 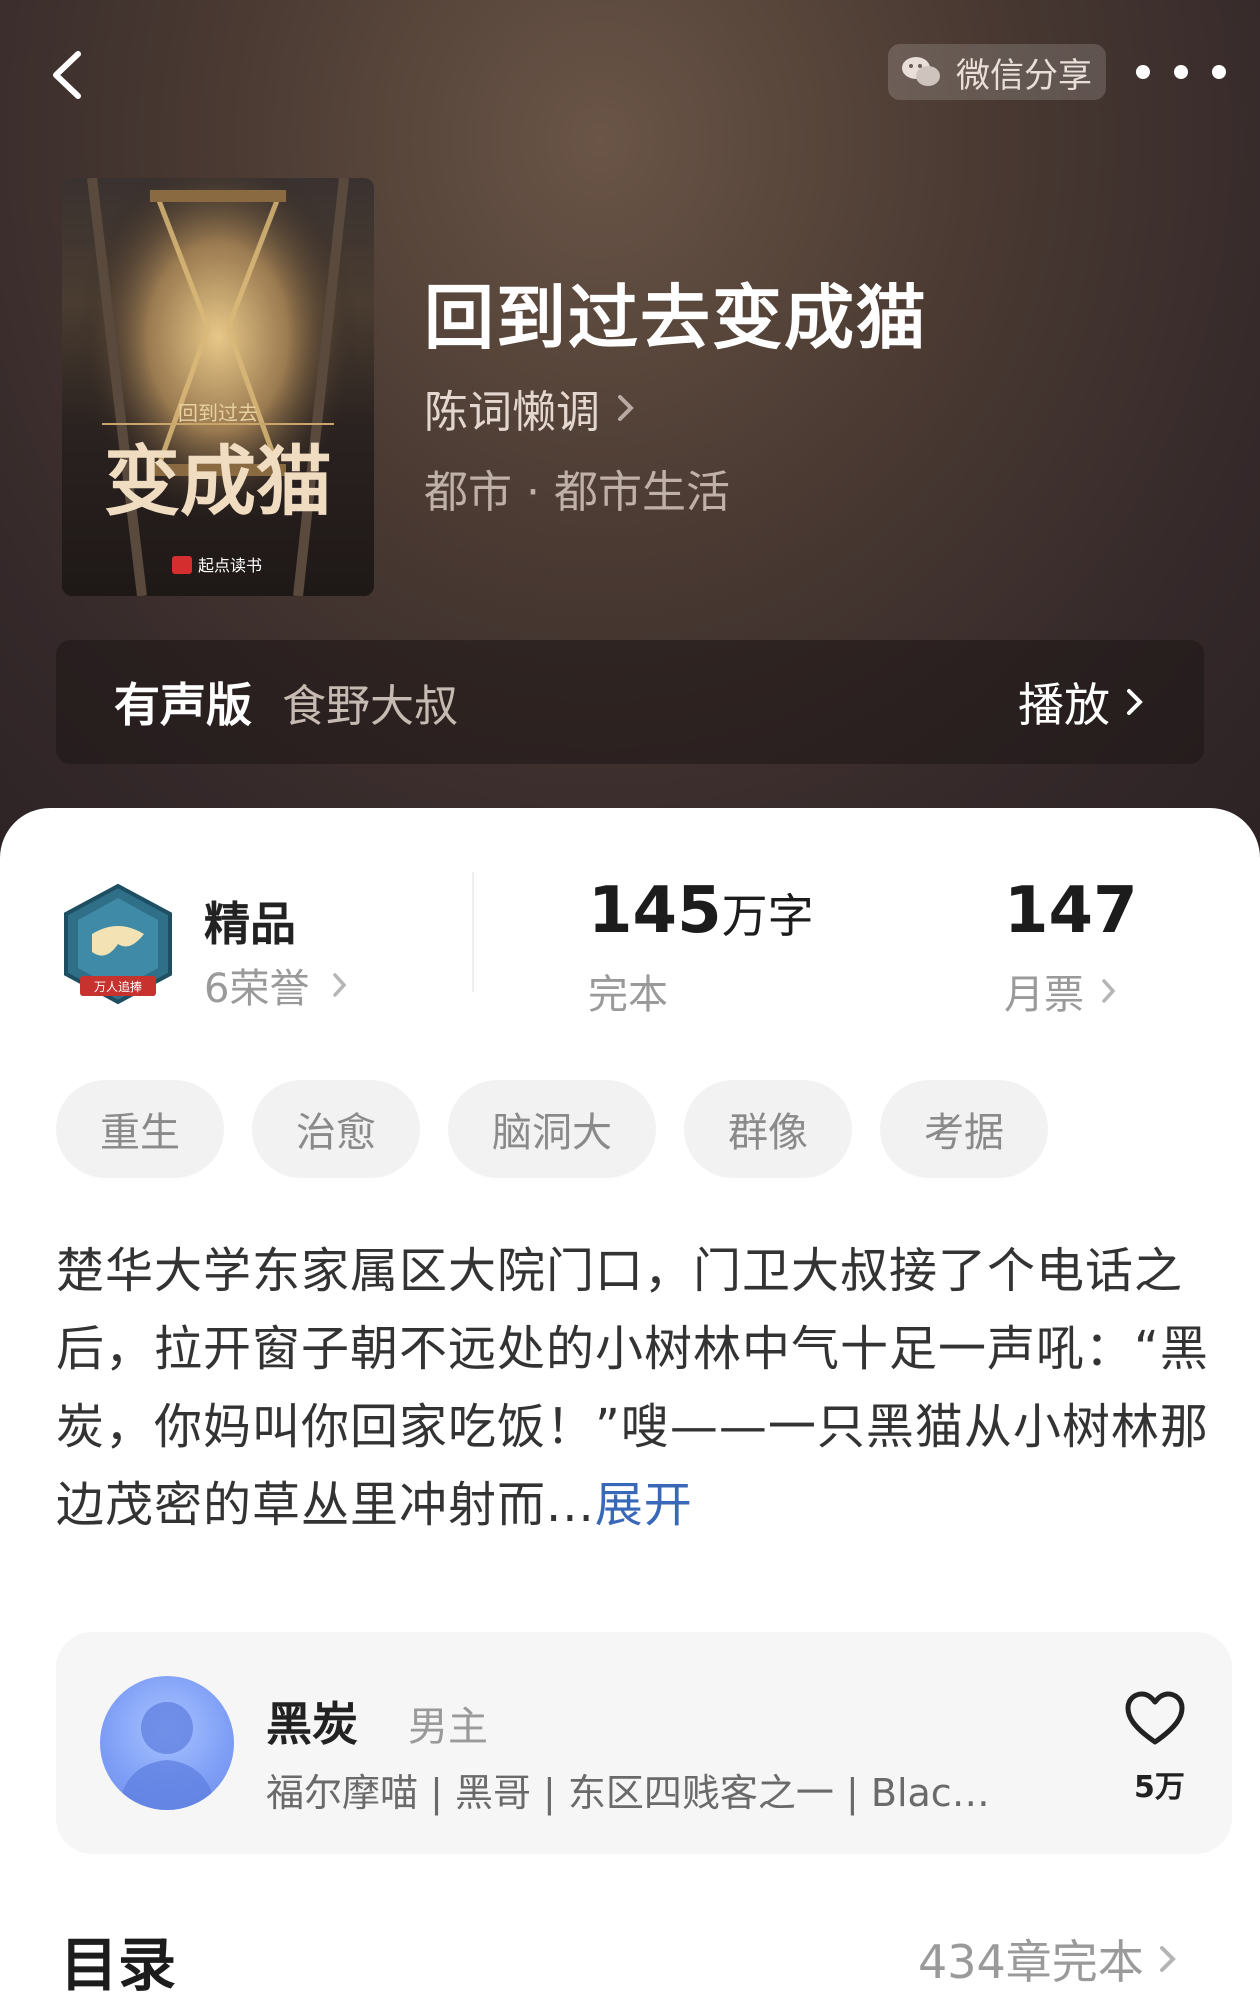 What do you see at coordinates (218, 481) in the screenshot?
I see `svg-text: 变成猫` at bounding box center [218, 481].